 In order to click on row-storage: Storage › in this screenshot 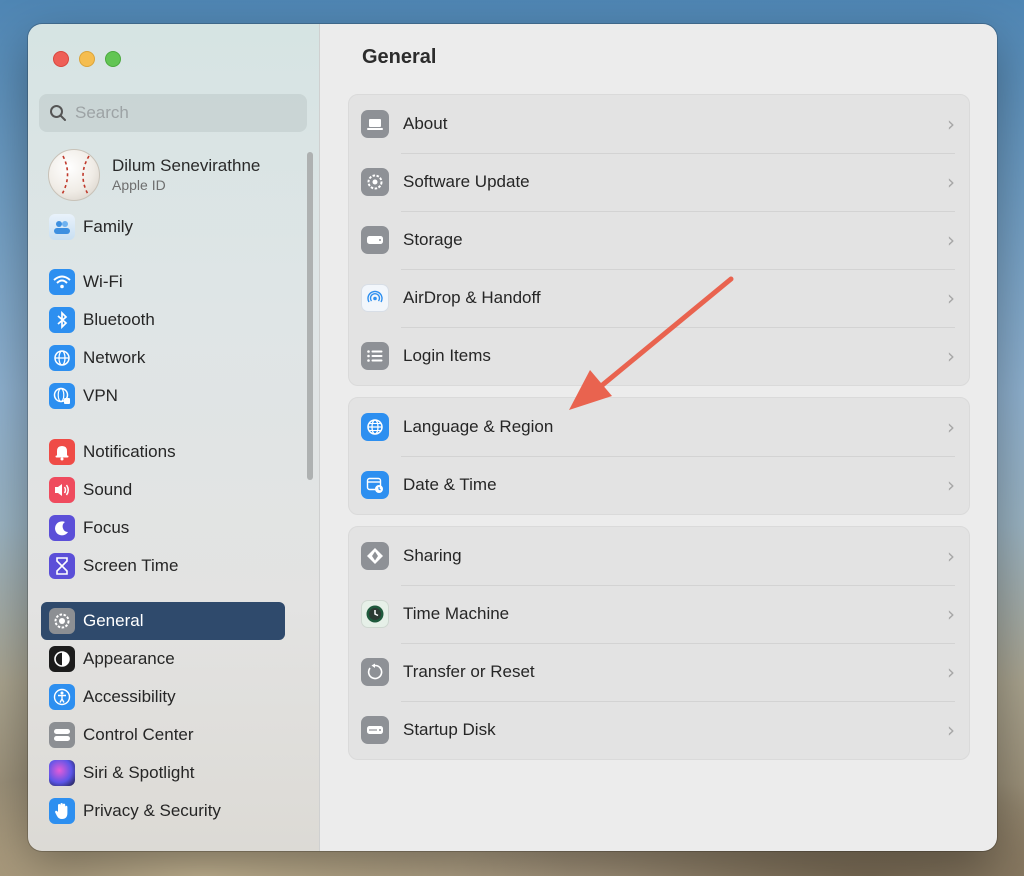, I will do `click(659, 240)`.